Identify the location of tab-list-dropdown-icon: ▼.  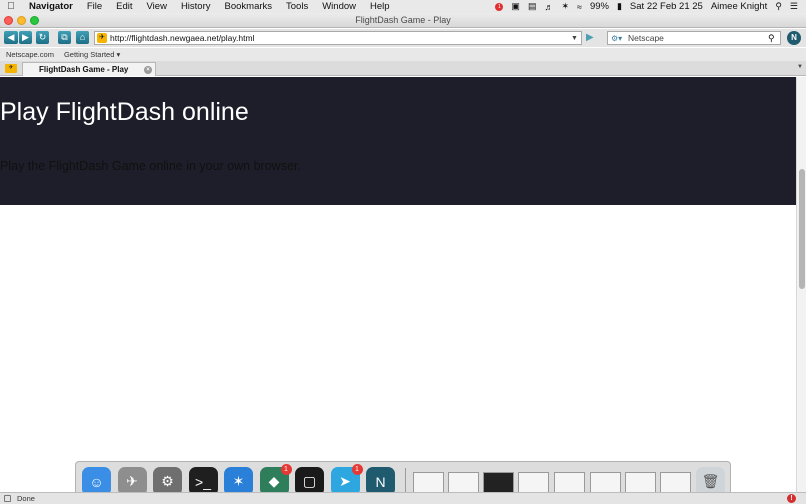
(800, 67).